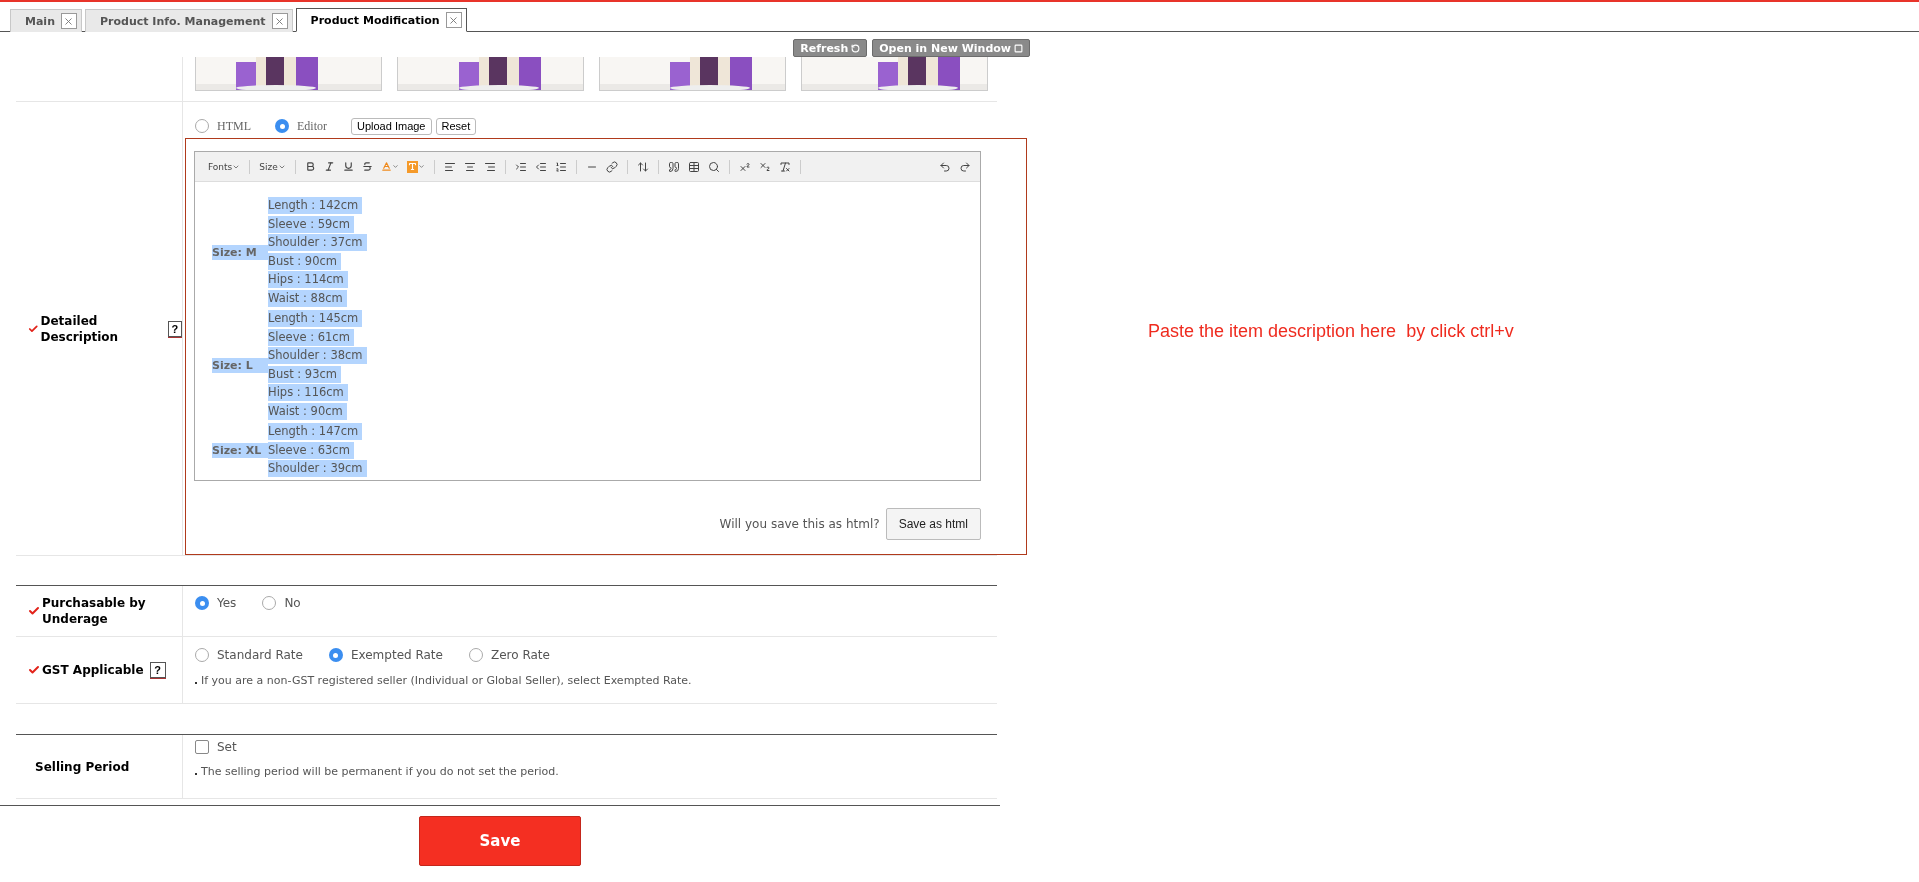  I want to click on save-as-html-button: Save as html, so click(933, 524).